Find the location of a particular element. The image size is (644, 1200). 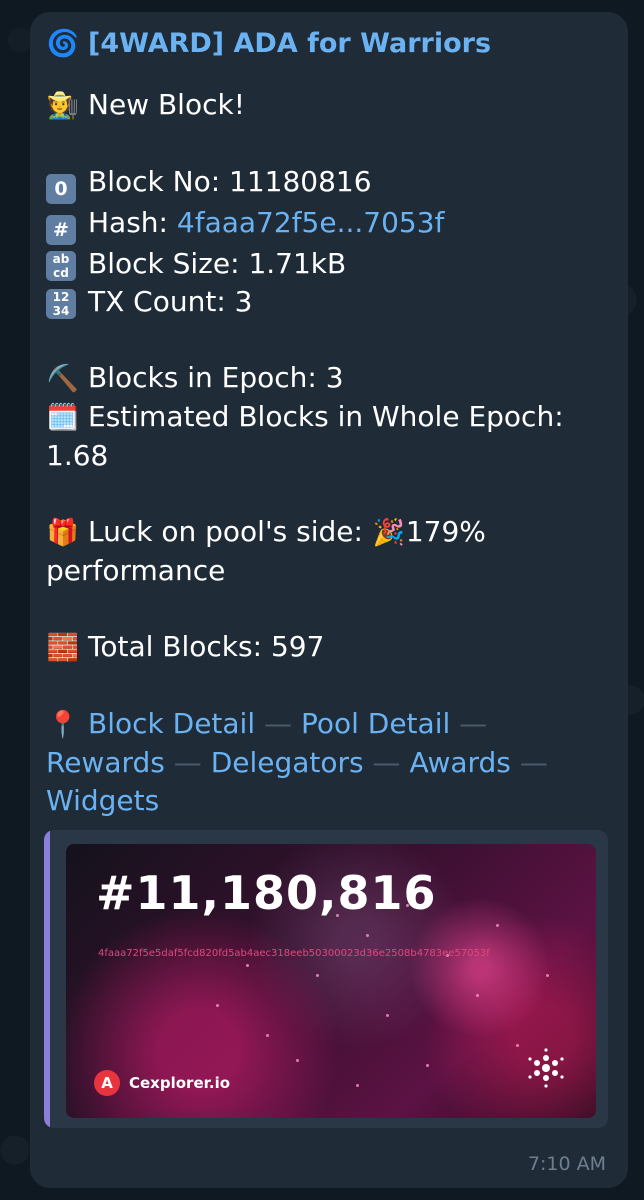

numbers-icon: 12 34 is located at coordinates (61, 304).